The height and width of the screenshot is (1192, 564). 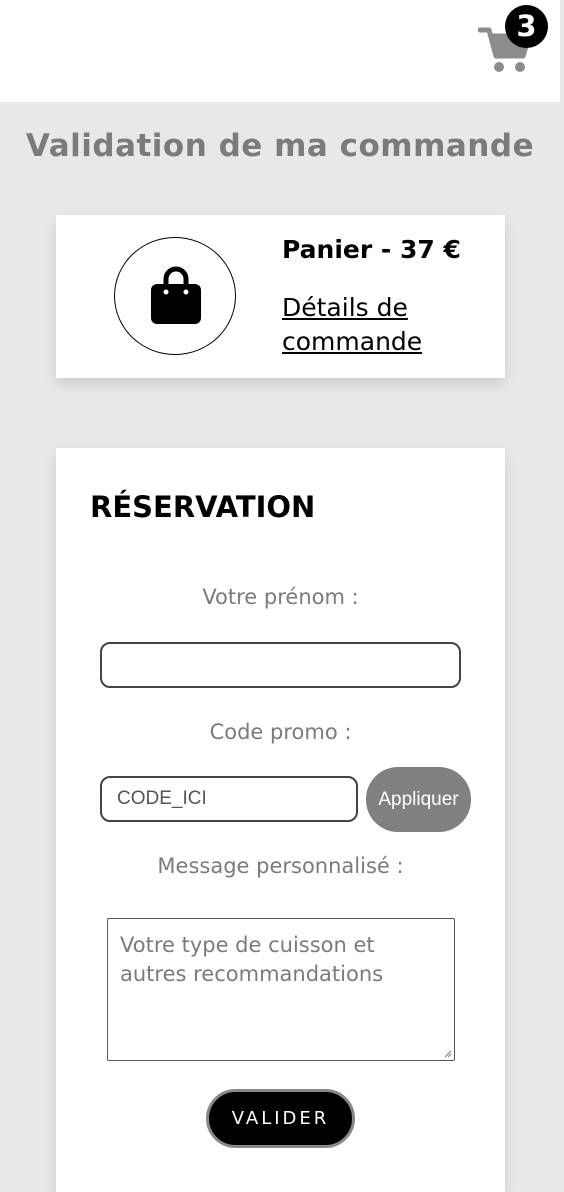 I want to click on promo-code-label: Code promo :, so click(x=280, y=732).